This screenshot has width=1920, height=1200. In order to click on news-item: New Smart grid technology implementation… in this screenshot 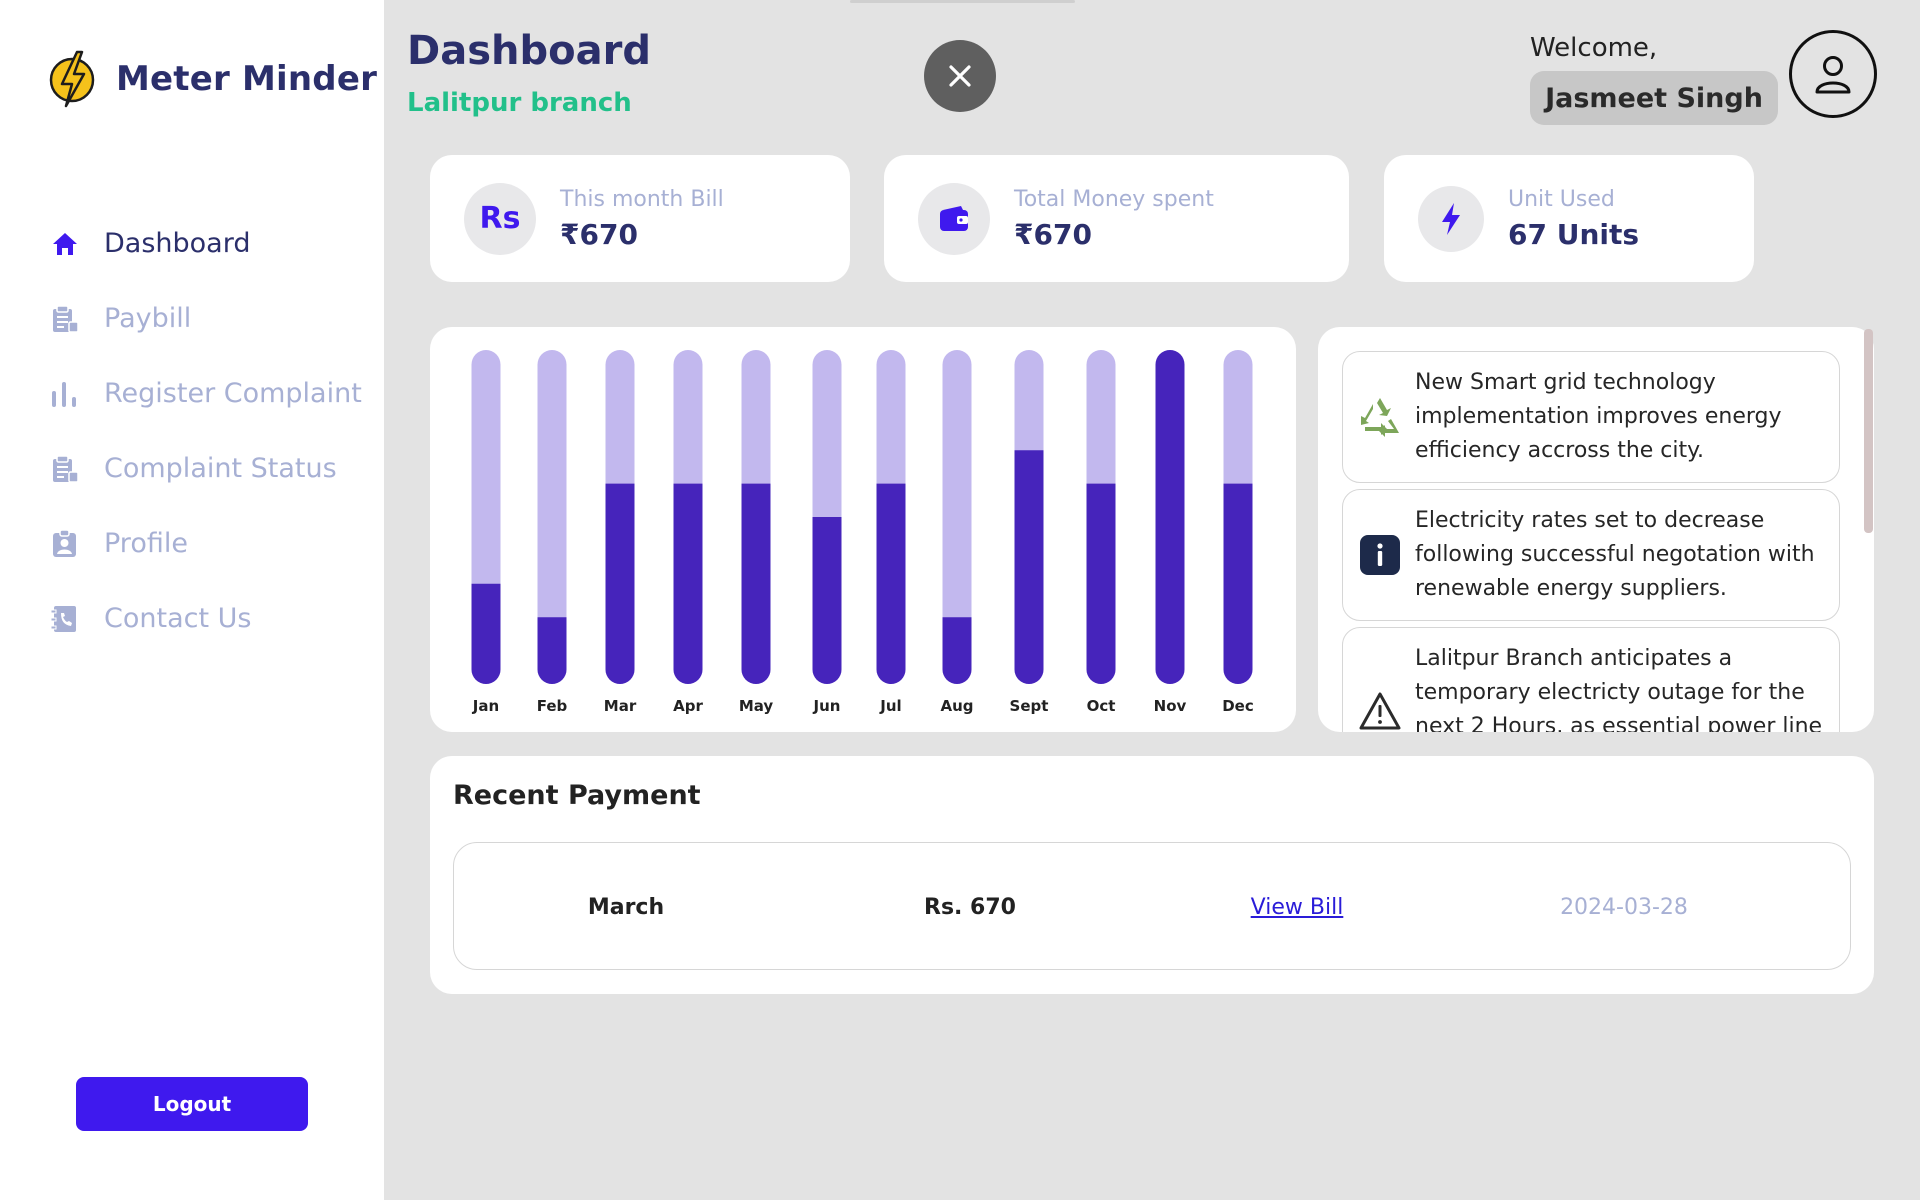, I will do `click(1591, 417)`.